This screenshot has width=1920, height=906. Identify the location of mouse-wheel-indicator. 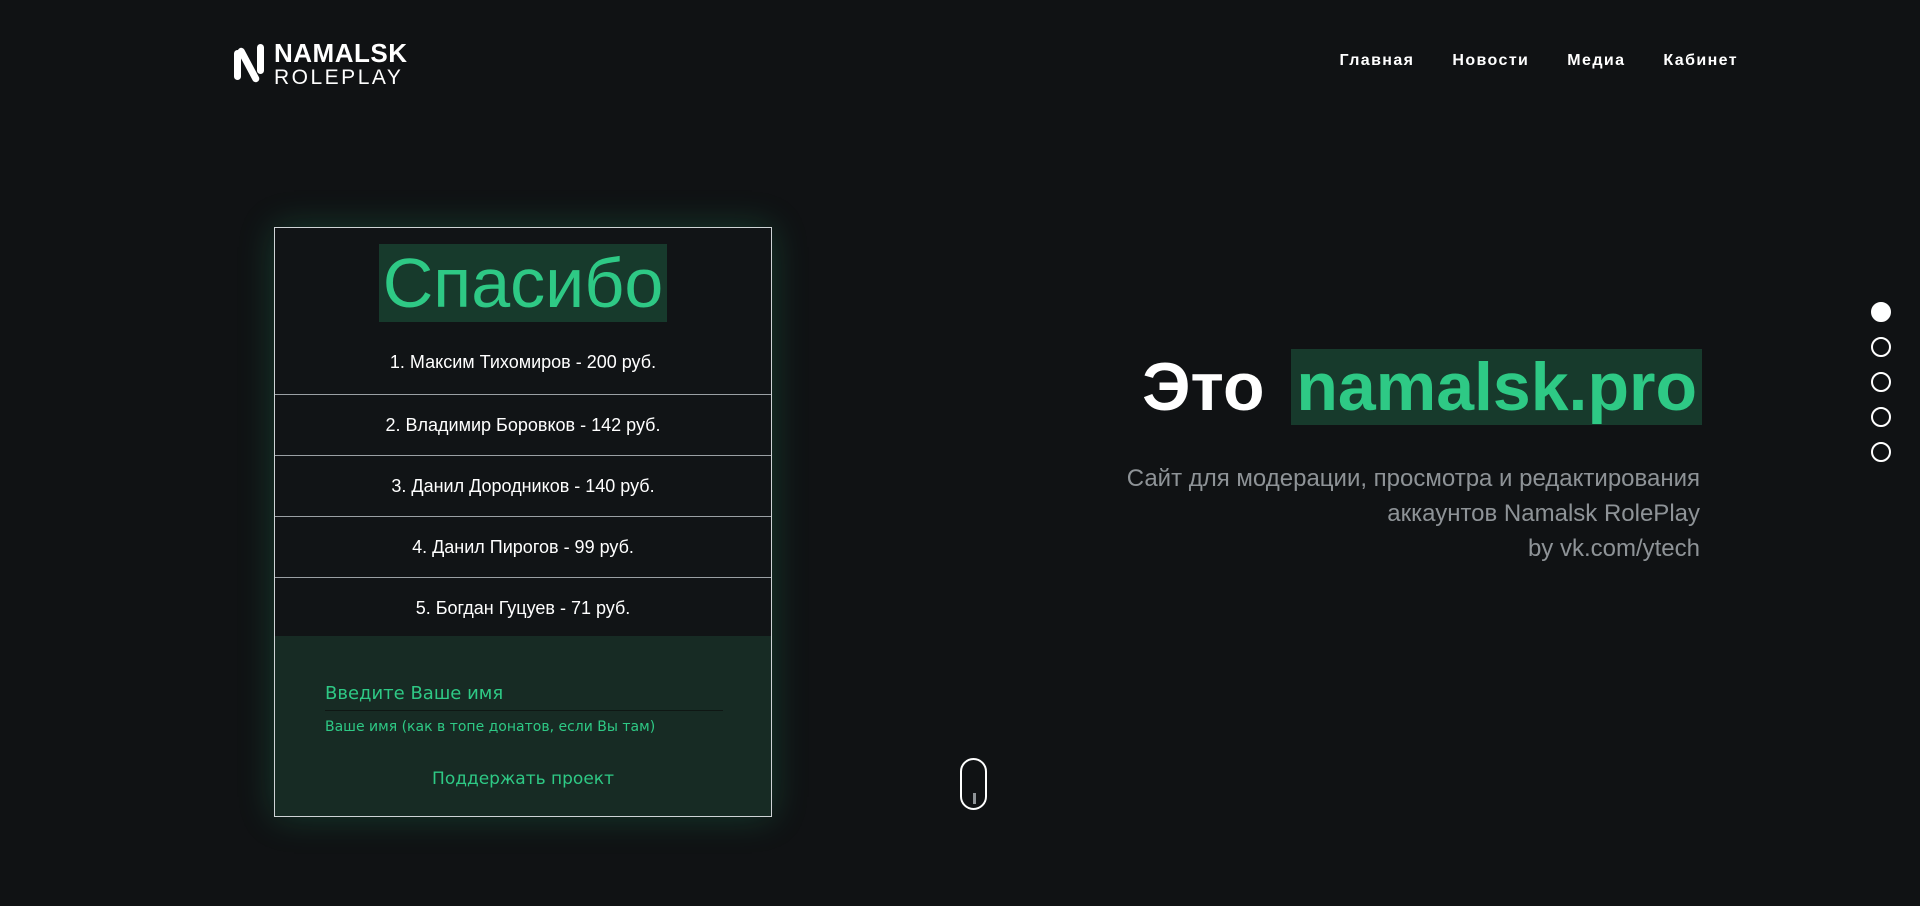
(974, 798).